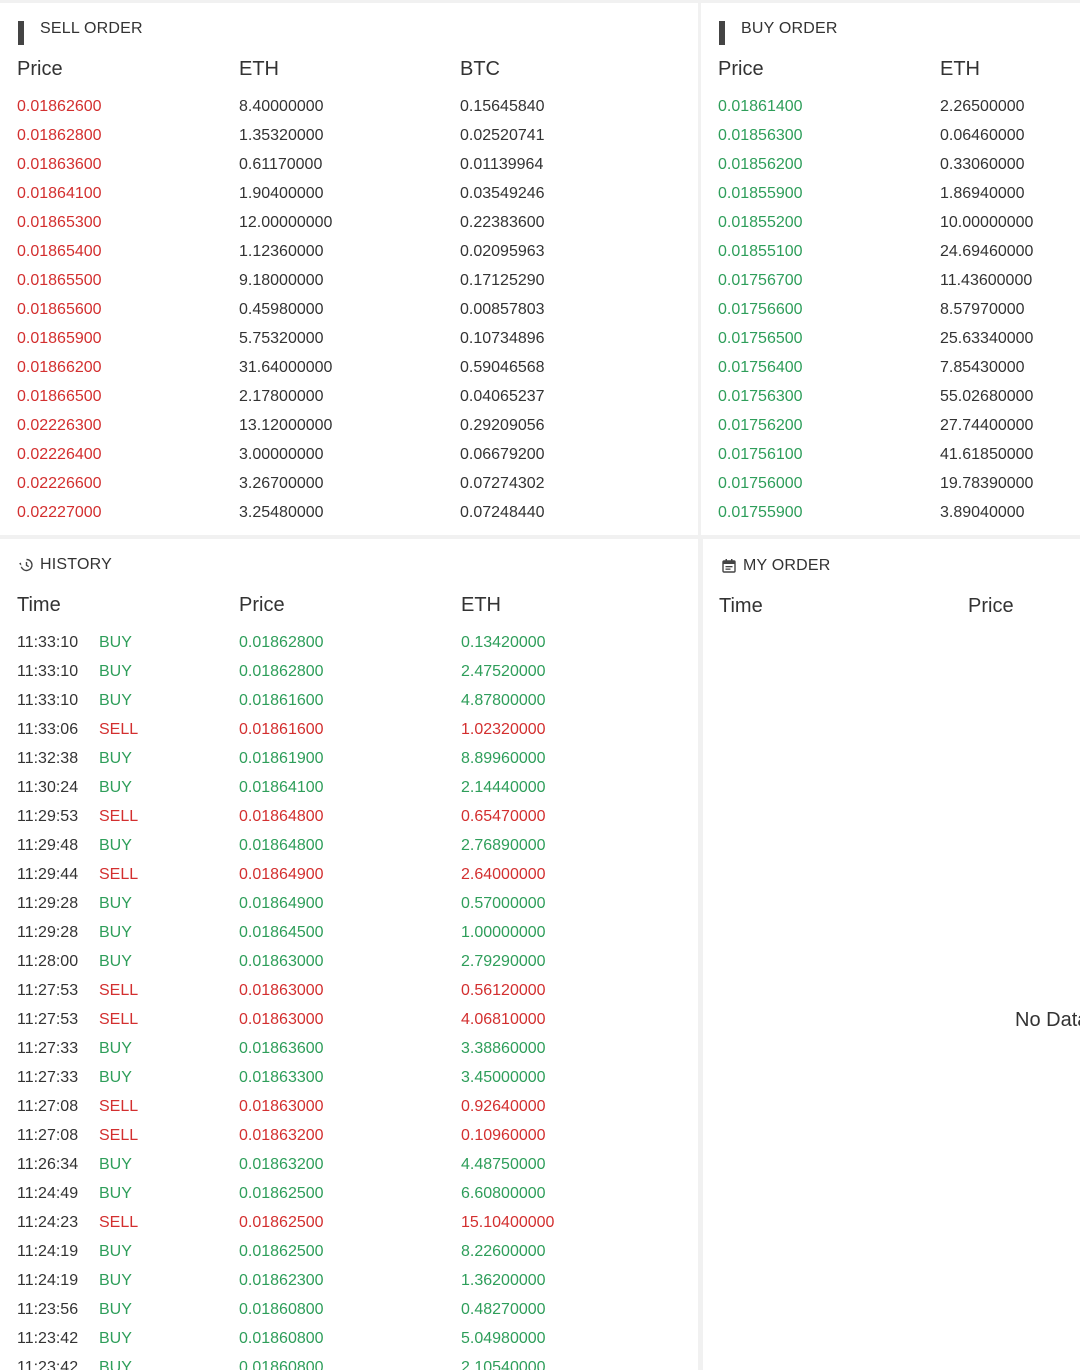 This screenshot has width=1080, height=1370. Describe the element at coordinates (349, 1363) in the screenshot. I see `table-row: 11:23:42 BUY 0.01860800 2.10540000` at that location.